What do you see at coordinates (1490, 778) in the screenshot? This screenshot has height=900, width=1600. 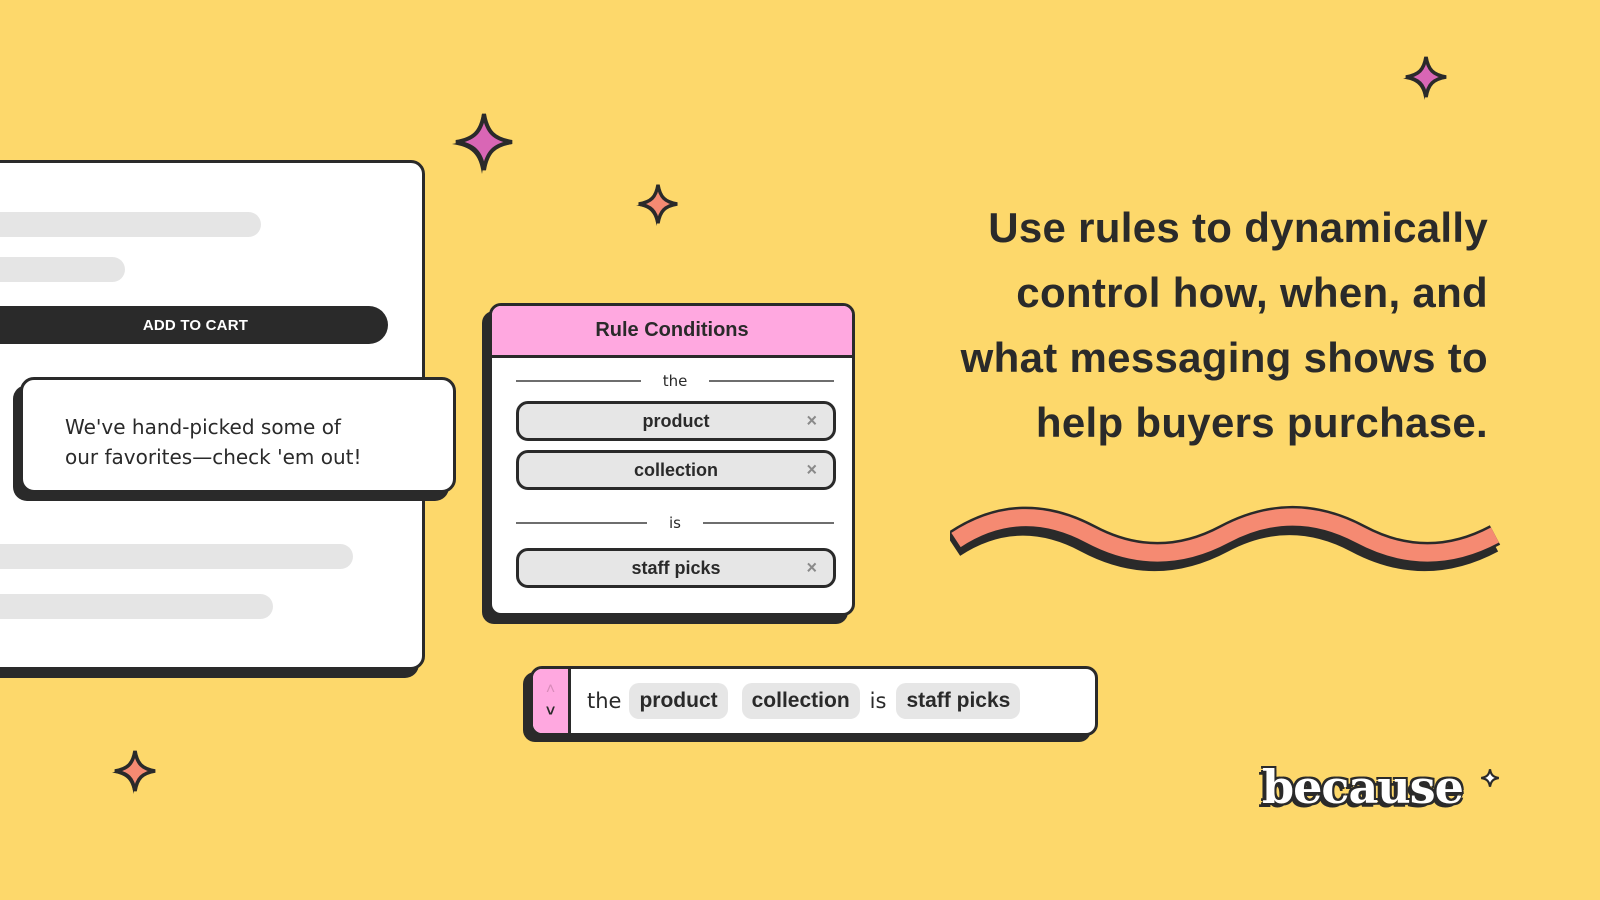 I see `logo-sparkle-icon` at bounding box center [1490, 778].